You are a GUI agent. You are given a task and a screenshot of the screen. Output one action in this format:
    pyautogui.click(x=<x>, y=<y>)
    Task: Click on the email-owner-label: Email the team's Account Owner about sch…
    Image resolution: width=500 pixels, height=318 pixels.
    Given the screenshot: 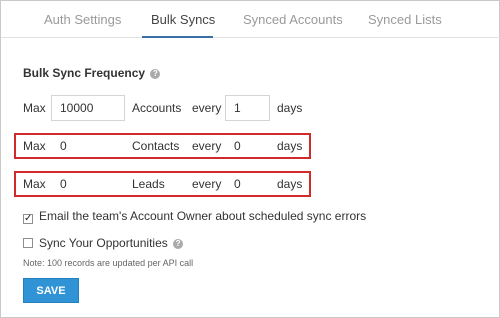 What is the action you would take?
    pyautogui.click(x=203, y=216)
    